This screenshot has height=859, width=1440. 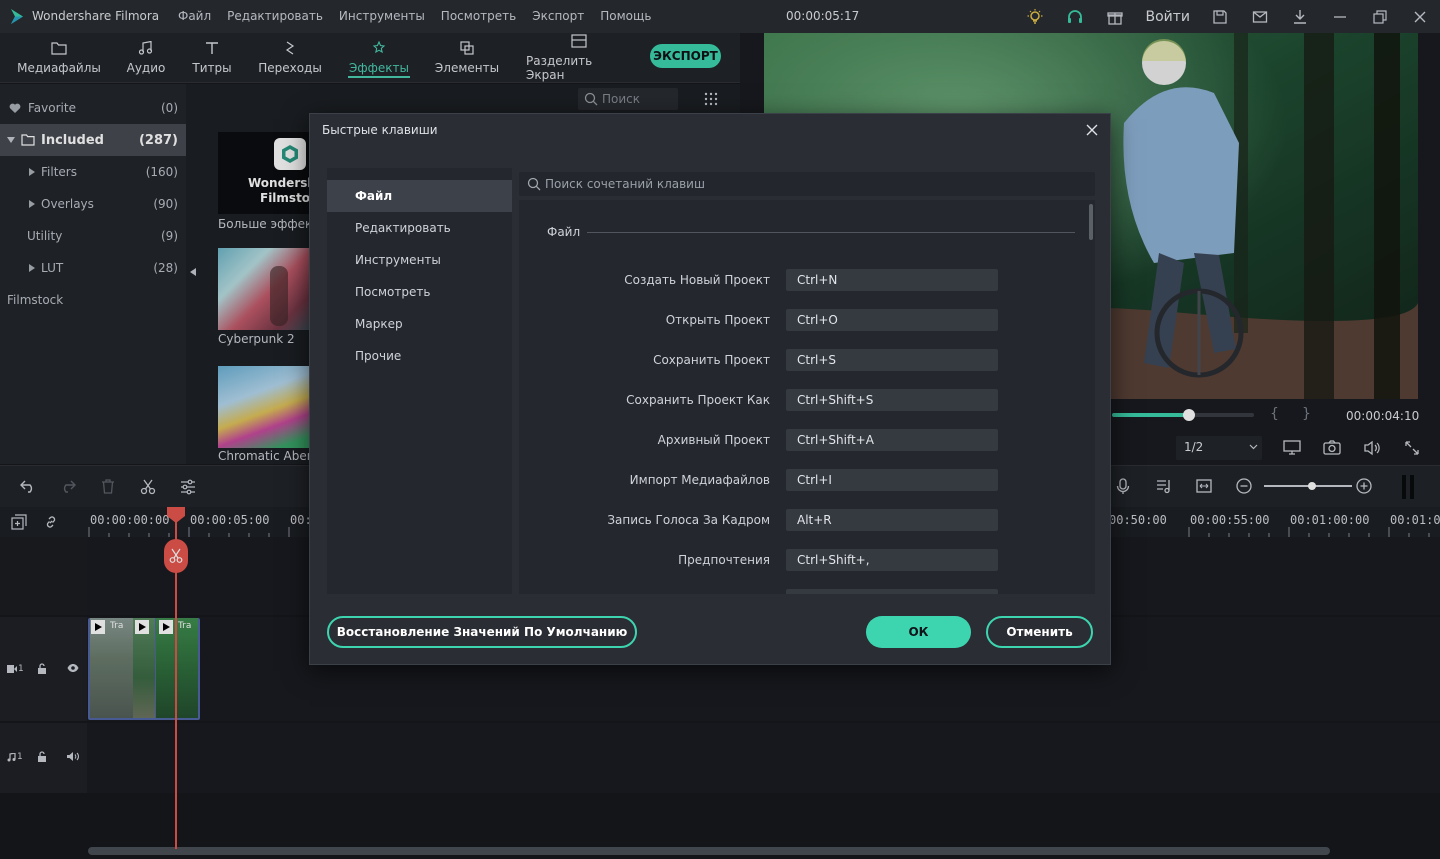 I want to click on shortcut-row: Запись Голоса За Кадром Alt+R, so click(x=807, y=520).